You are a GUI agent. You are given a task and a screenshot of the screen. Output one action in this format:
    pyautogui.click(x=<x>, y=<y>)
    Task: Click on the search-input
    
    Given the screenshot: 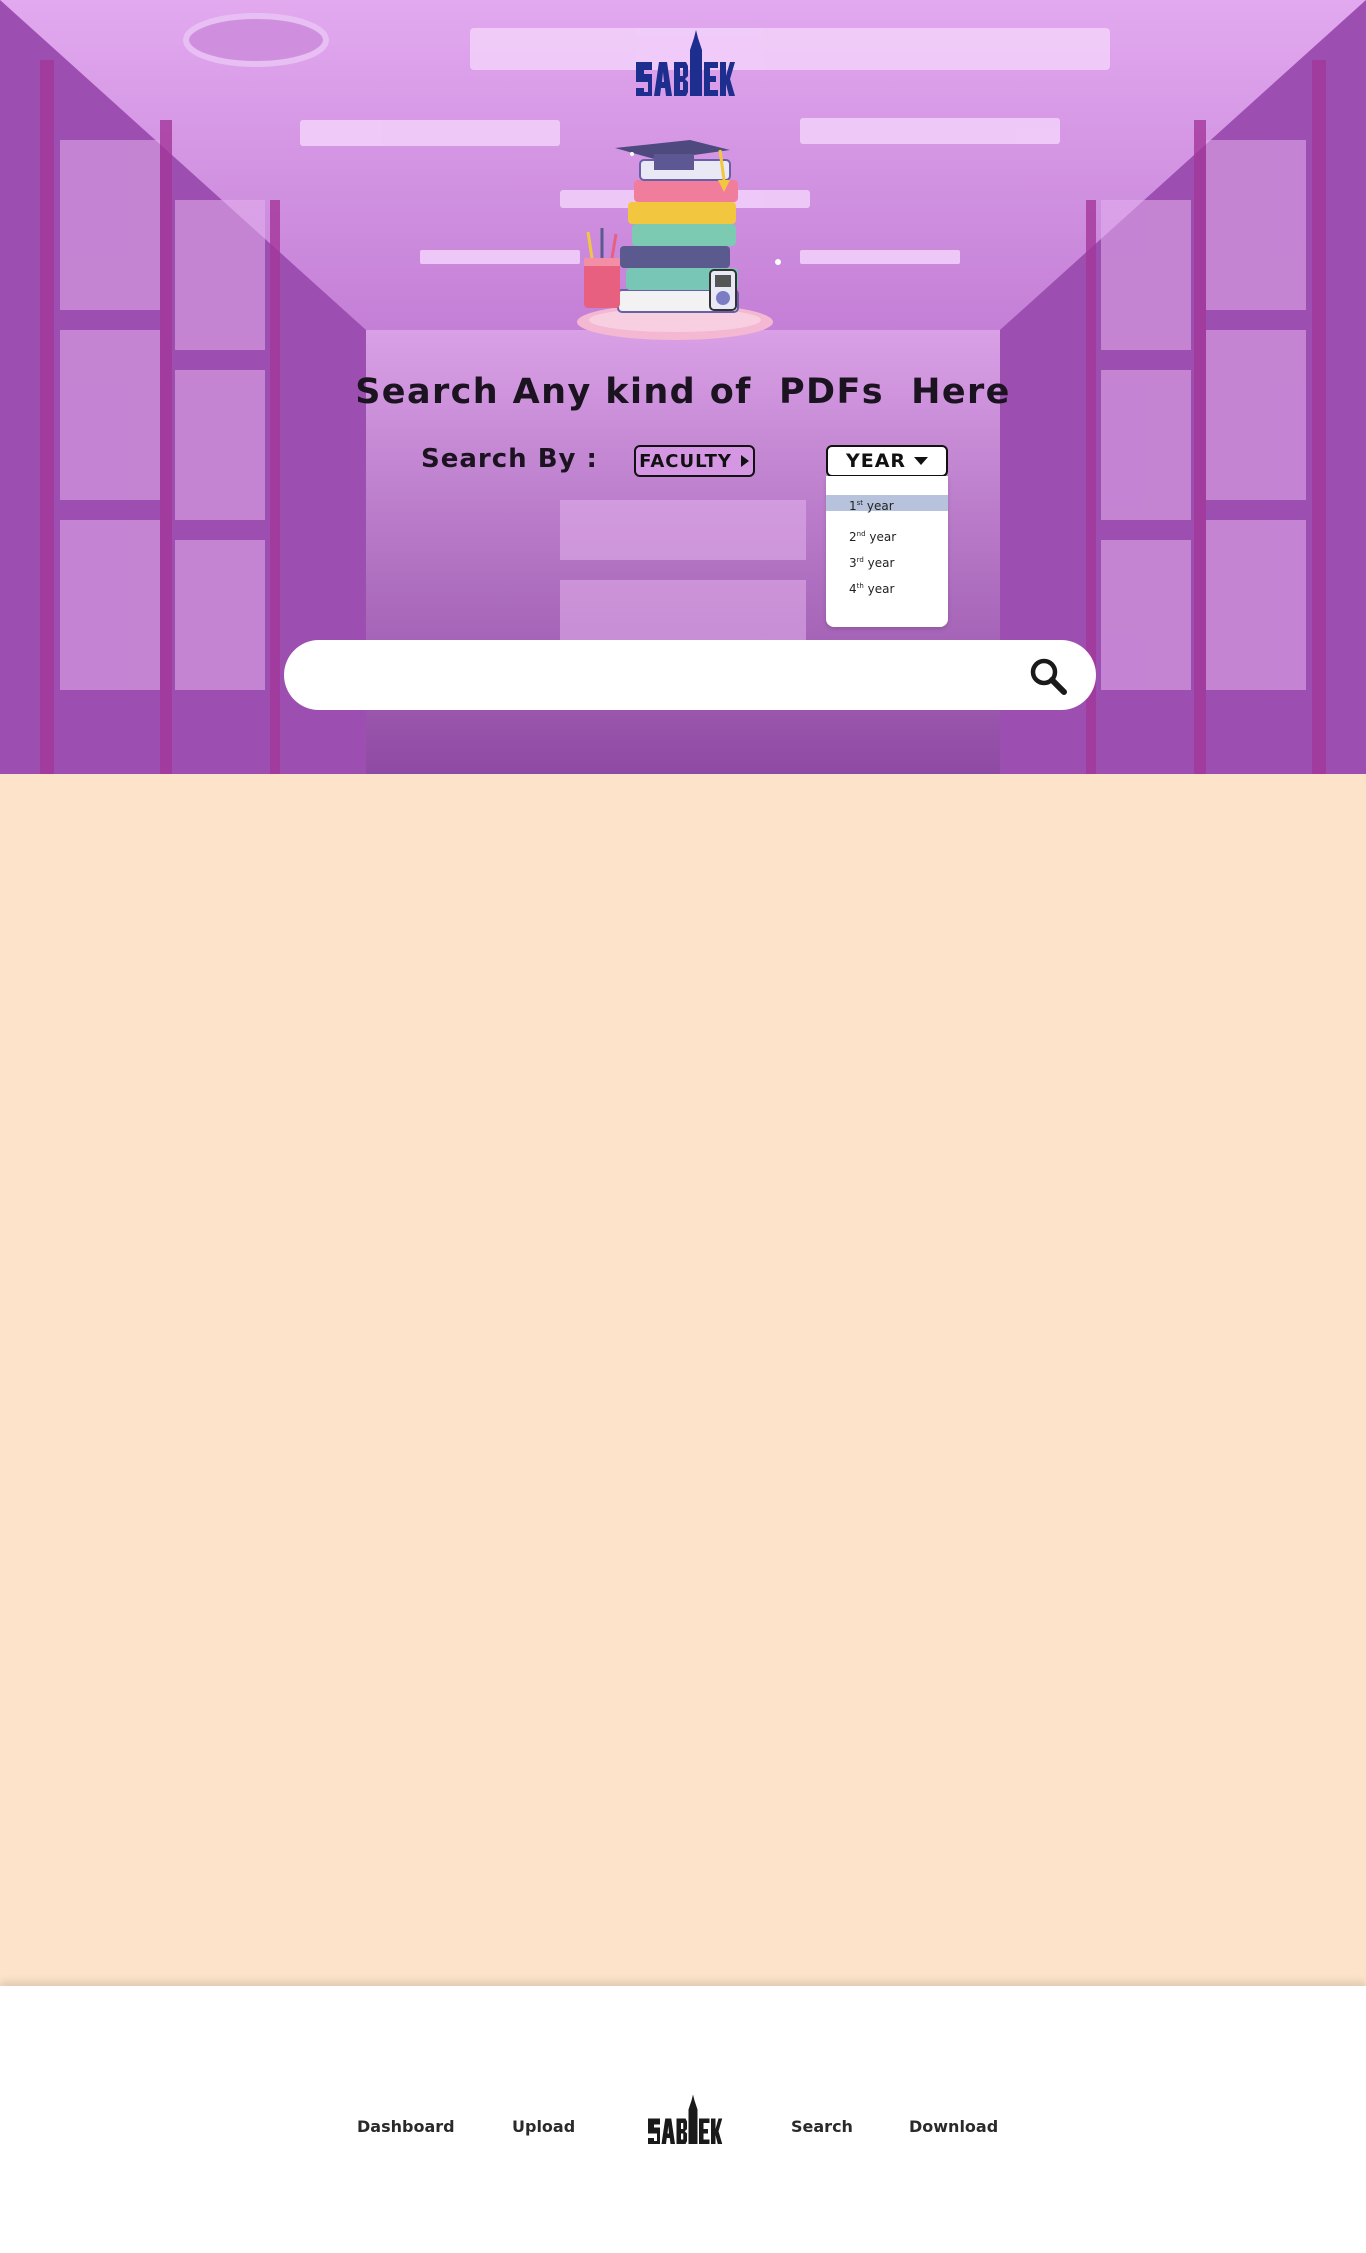 What is the action you would take?
    pyautogui.click(x=656, y=676)
    